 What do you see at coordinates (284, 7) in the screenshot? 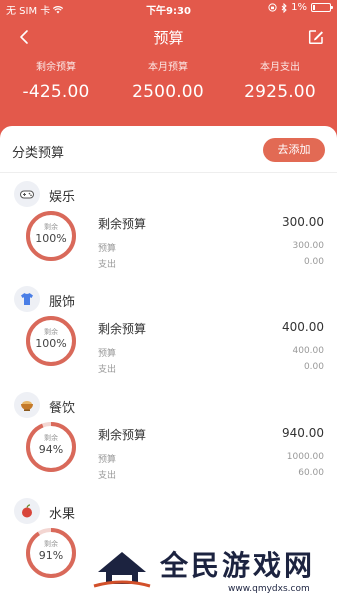
I see `bluetooth-icon` at bounding box center [284, 7].